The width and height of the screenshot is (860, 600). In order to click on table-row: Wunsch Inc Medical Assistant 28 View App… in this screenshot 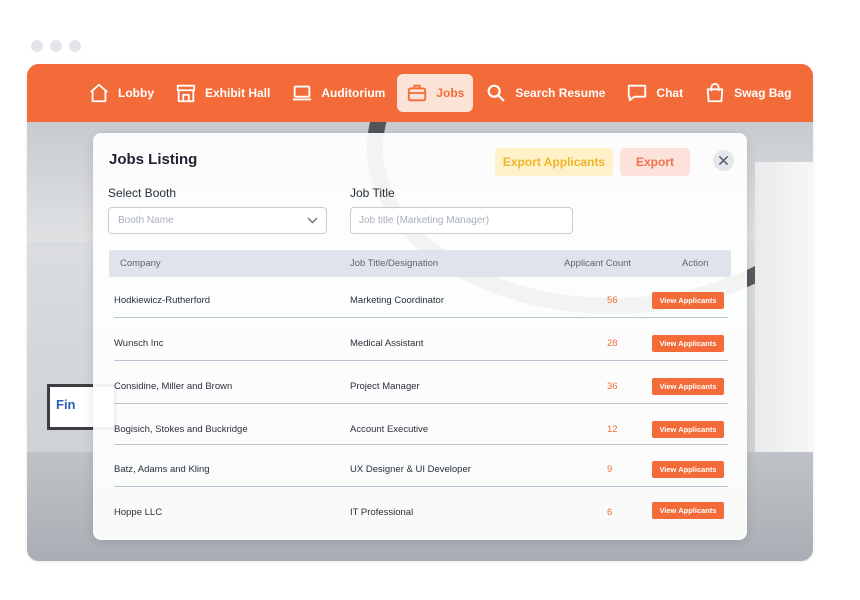, I will do `click(420, 357)`.